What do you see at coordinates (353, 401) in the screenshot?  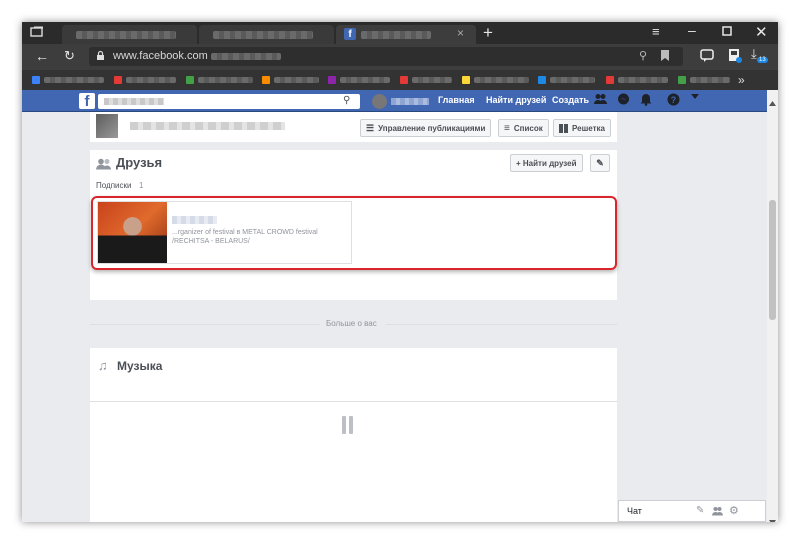 I see `music-header-divider` at bounding box center [353, 401].